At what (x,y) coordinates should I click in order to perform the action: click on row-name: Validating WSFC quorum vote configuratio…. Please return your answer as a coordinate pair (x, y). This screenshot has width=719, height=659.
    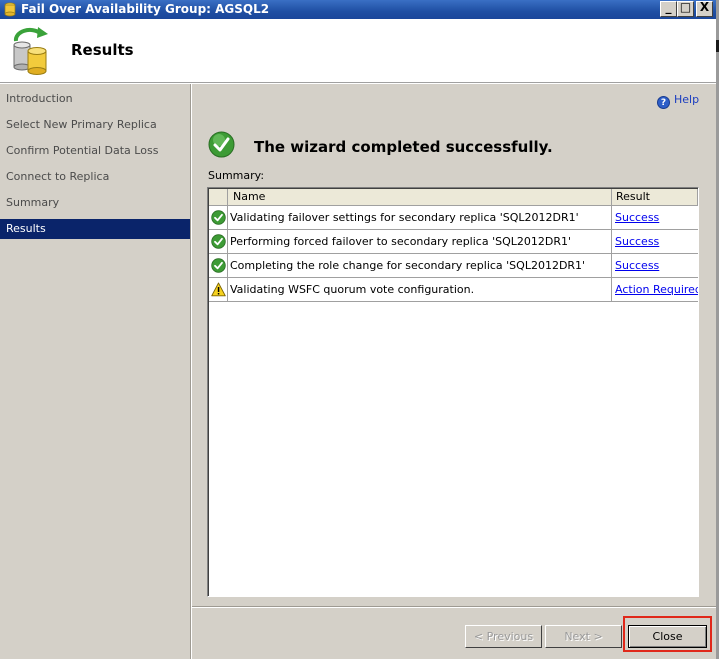
    Looking at the image, I should click on (420, 289).